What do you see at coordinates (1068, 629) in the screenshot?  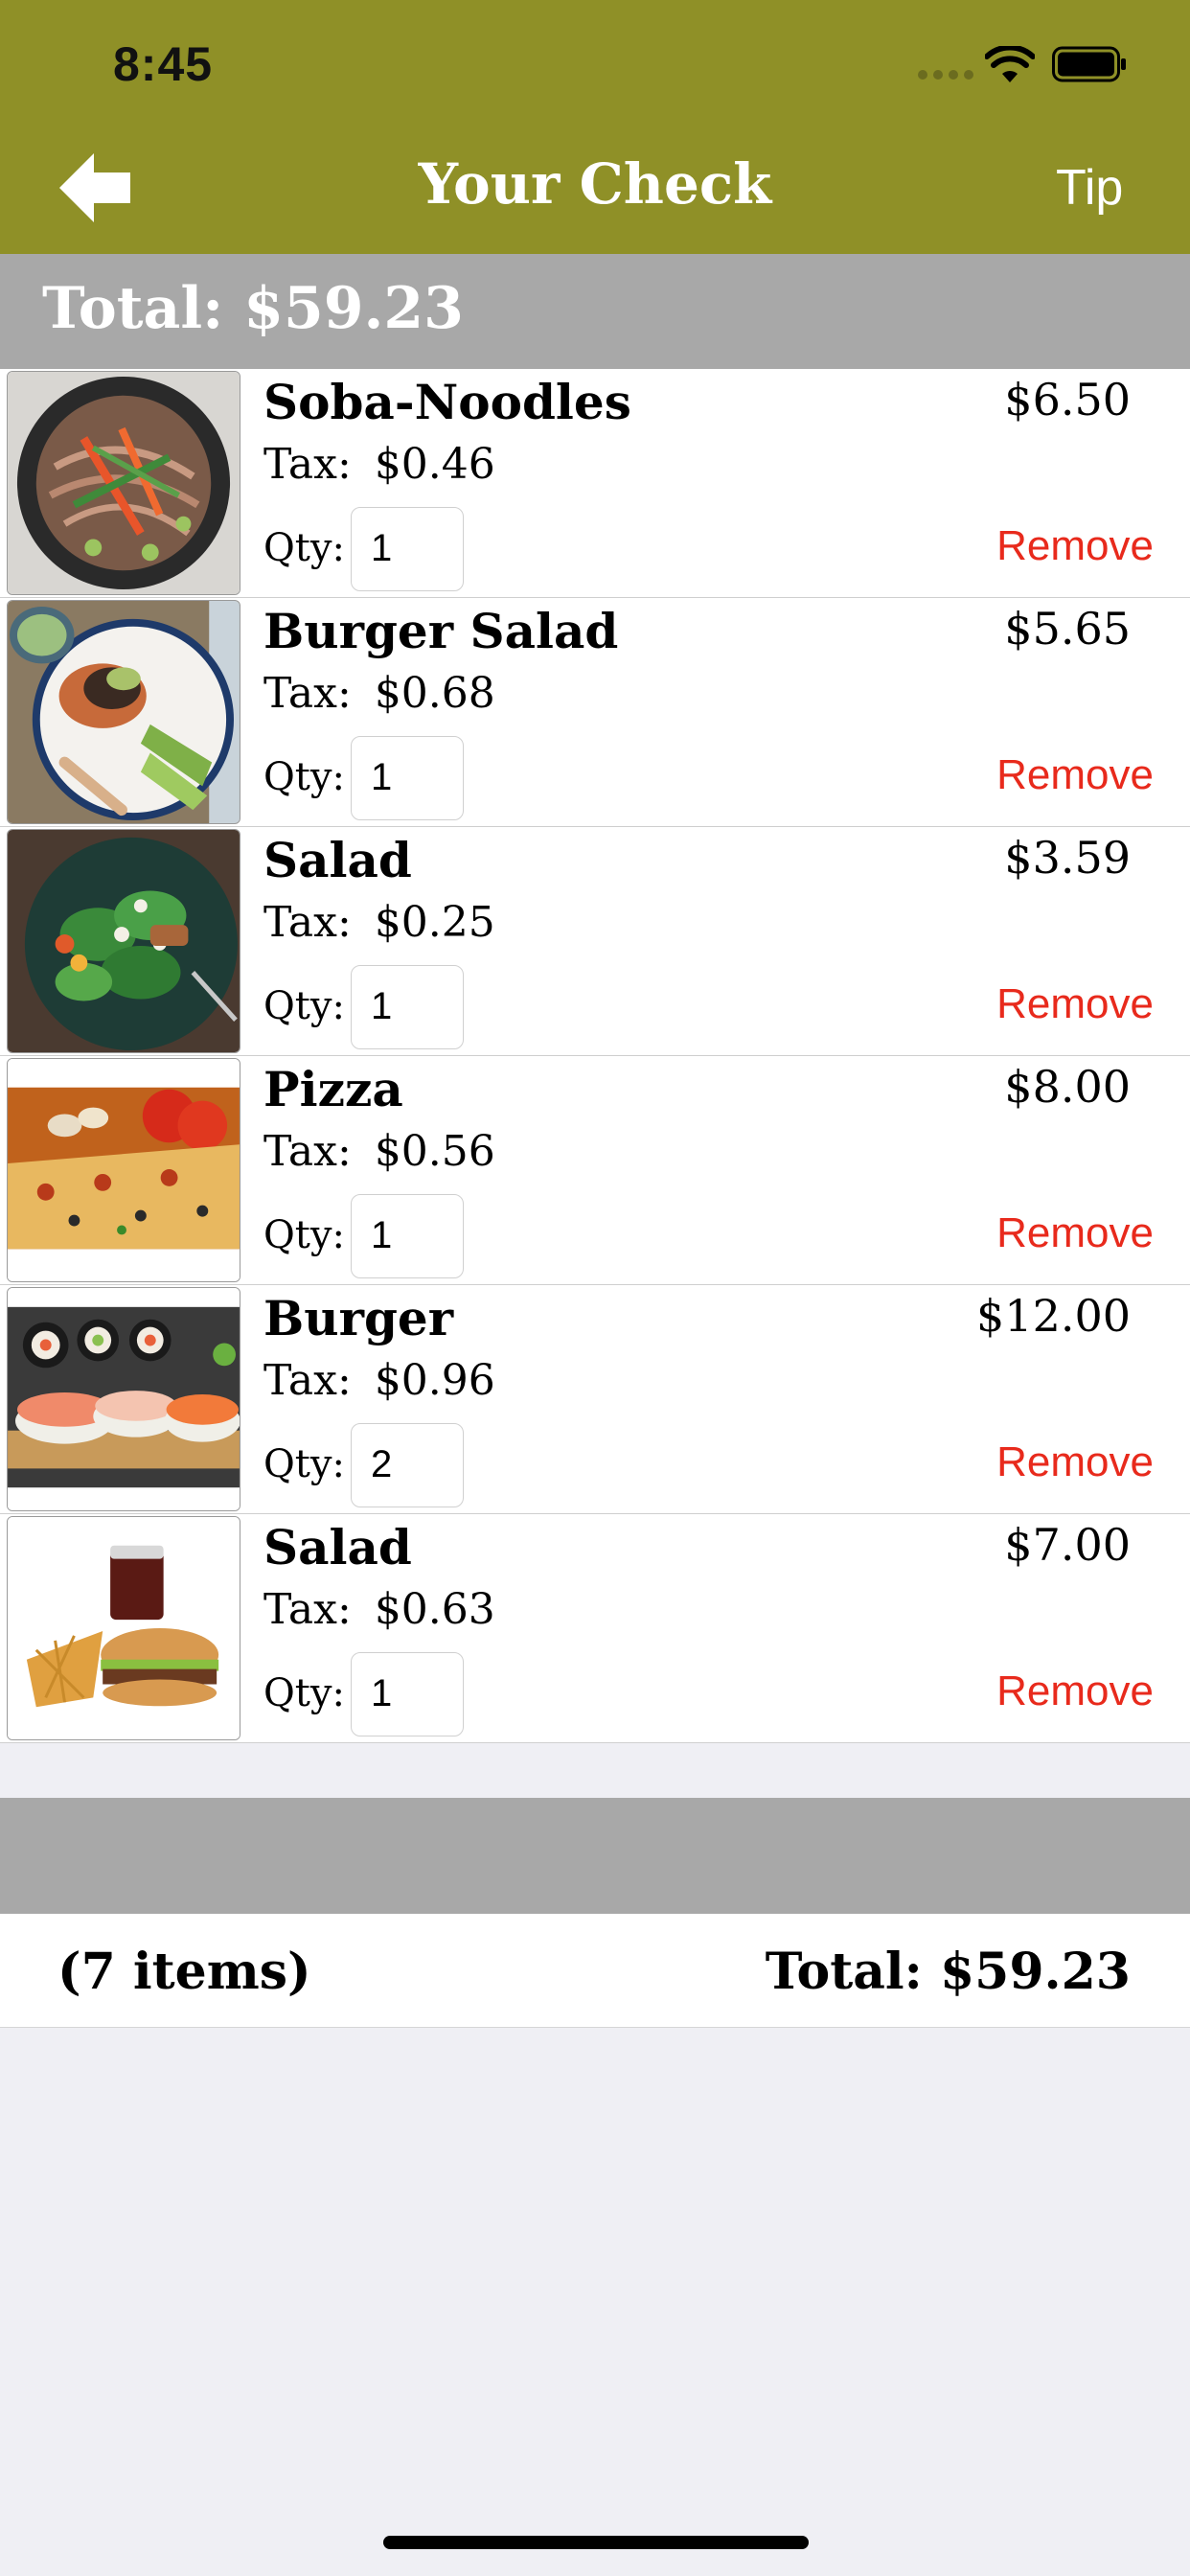 I see `item-price: $5.65` at bounding box center [1068, 629].